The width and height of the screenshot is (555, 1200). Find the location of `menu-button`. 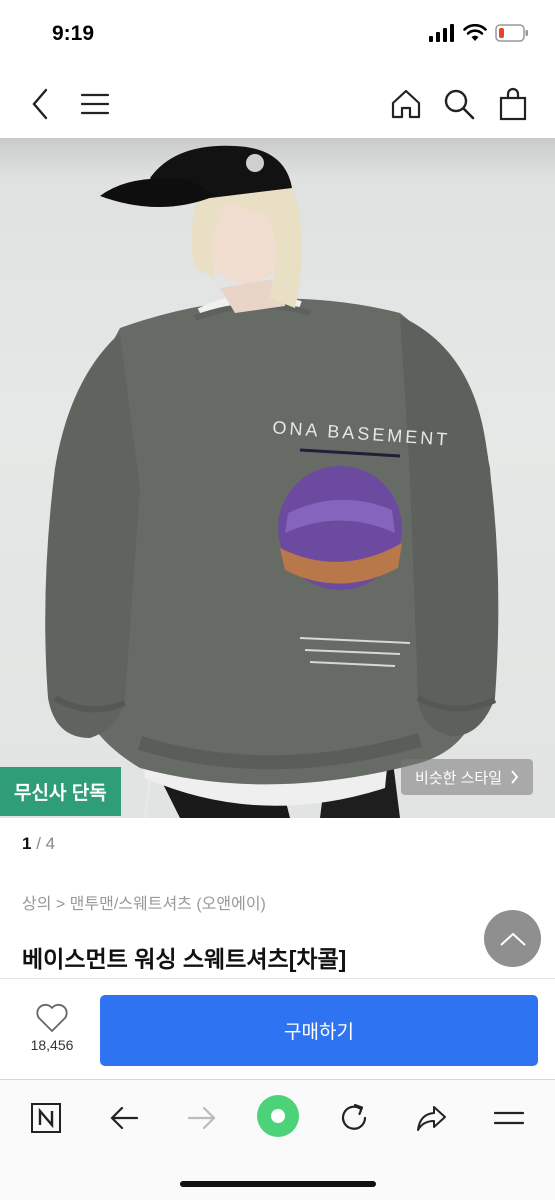

menu-button is located at coordinates (95, 104).